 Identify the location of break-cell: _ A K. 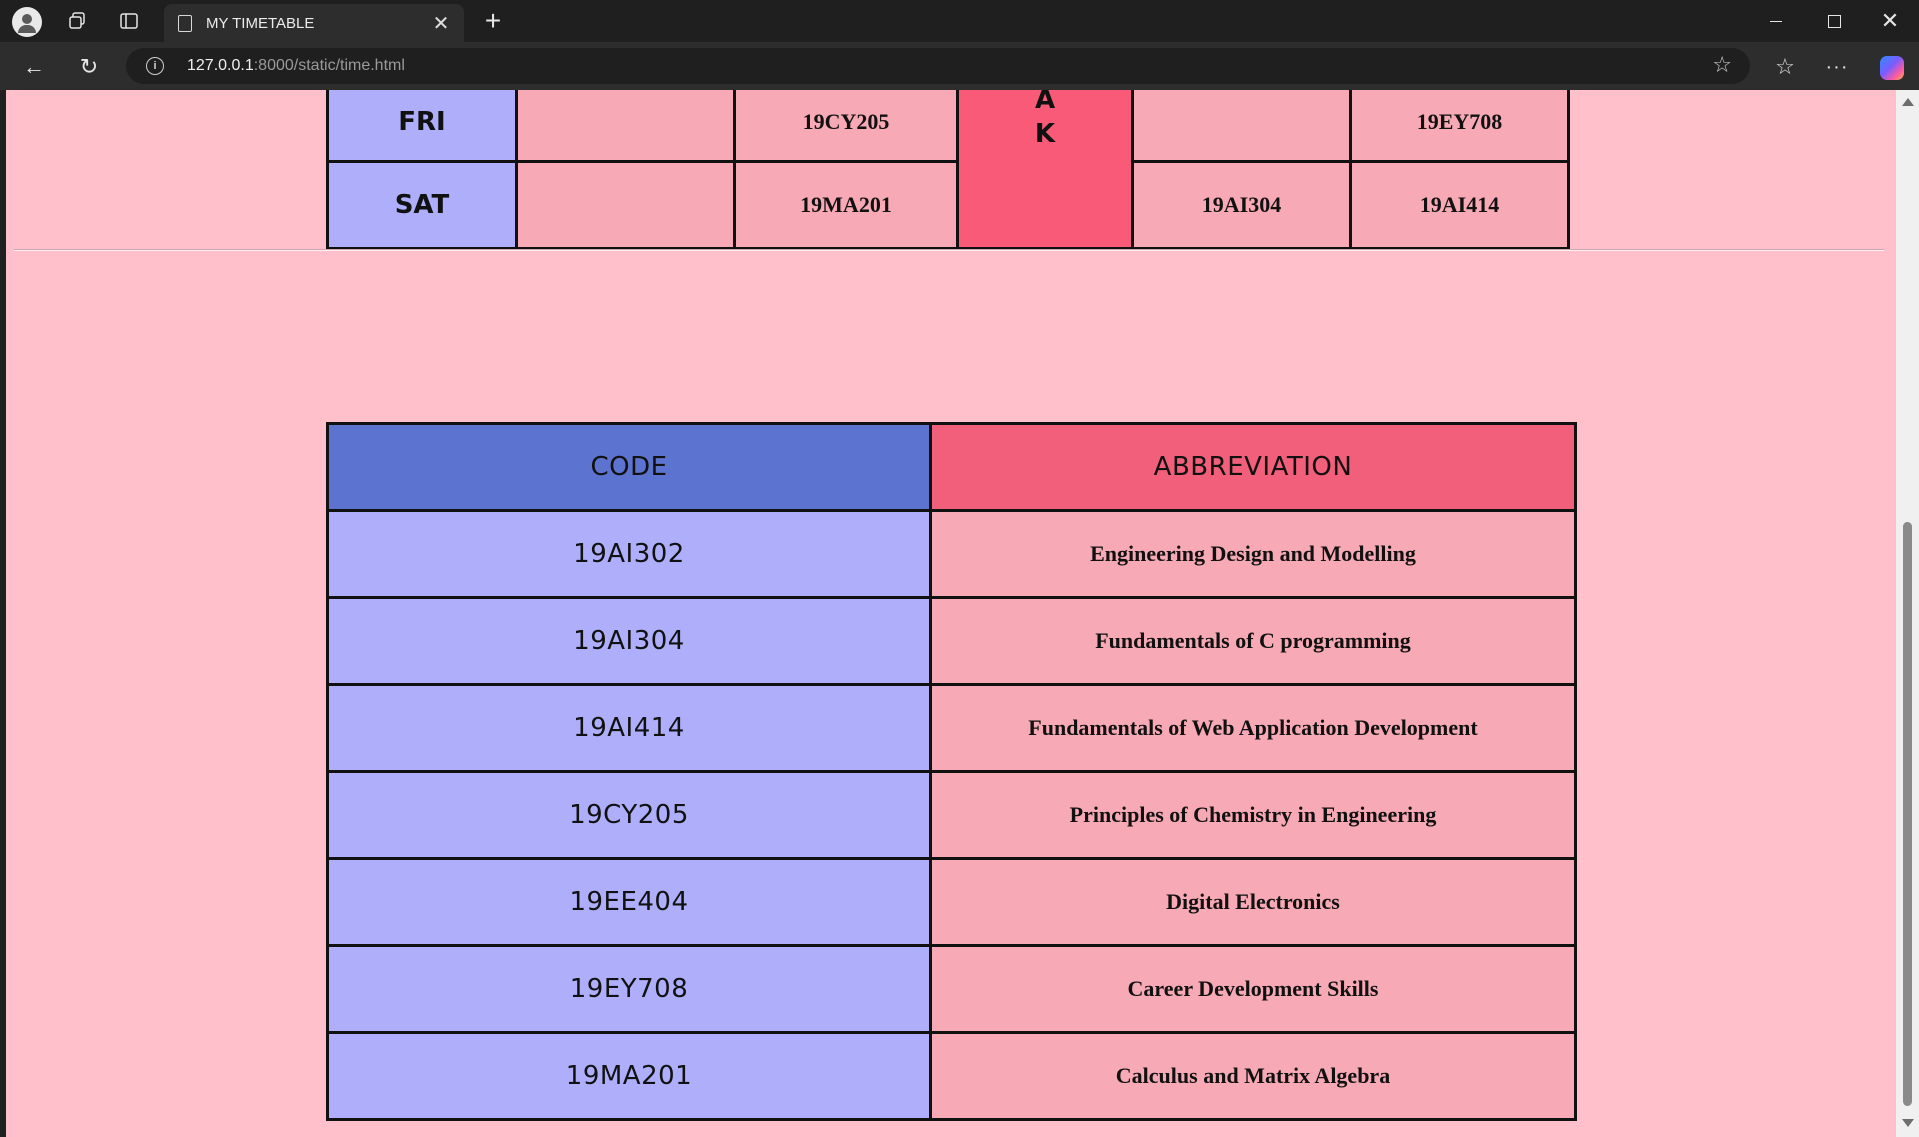
(1045, 170).